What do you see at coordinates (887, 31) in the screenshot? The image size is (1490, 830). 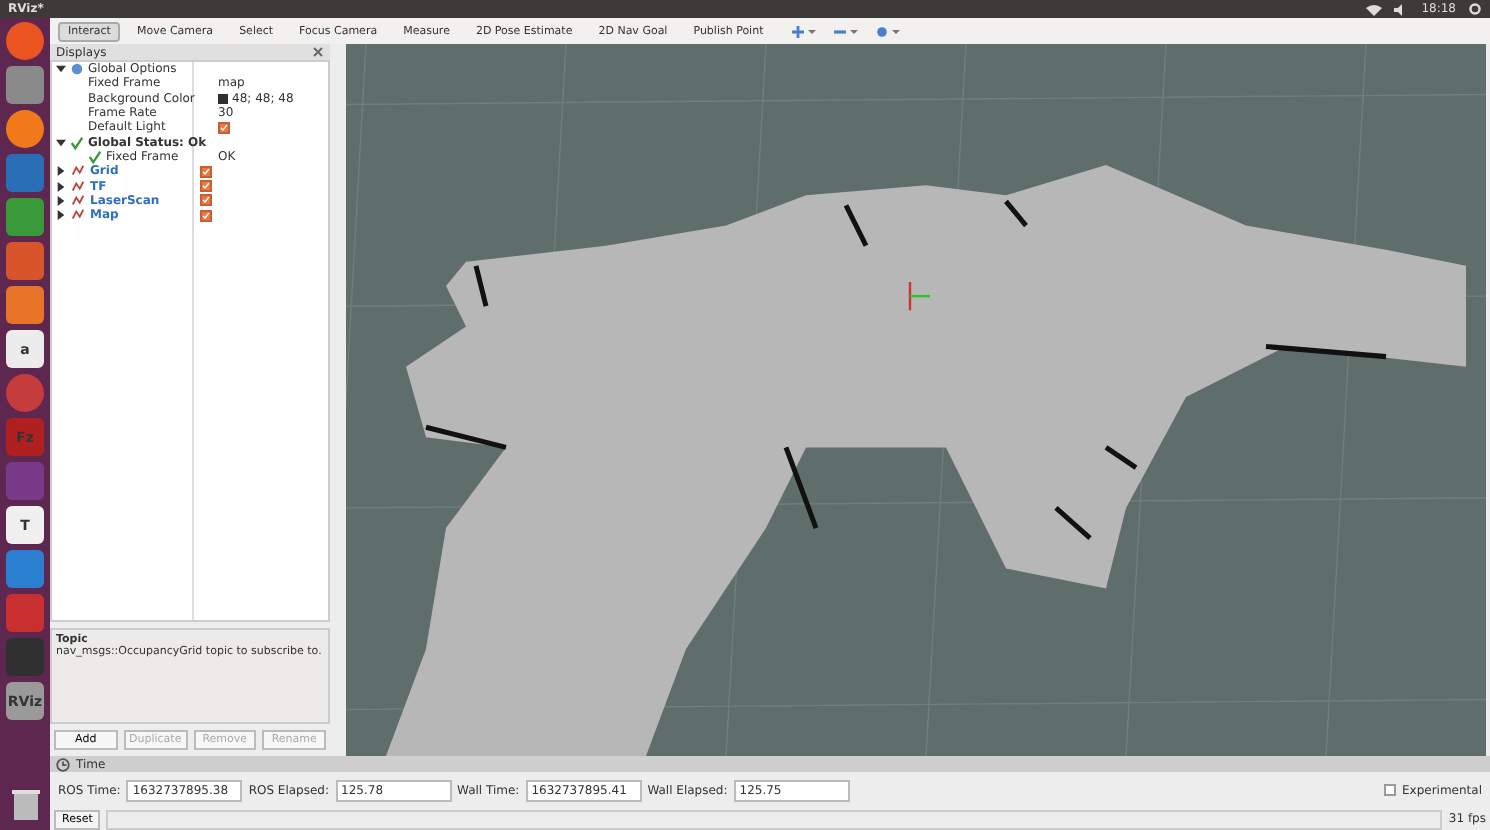 I see `camera-dropdown-icon` at bounding box center [887, 31].